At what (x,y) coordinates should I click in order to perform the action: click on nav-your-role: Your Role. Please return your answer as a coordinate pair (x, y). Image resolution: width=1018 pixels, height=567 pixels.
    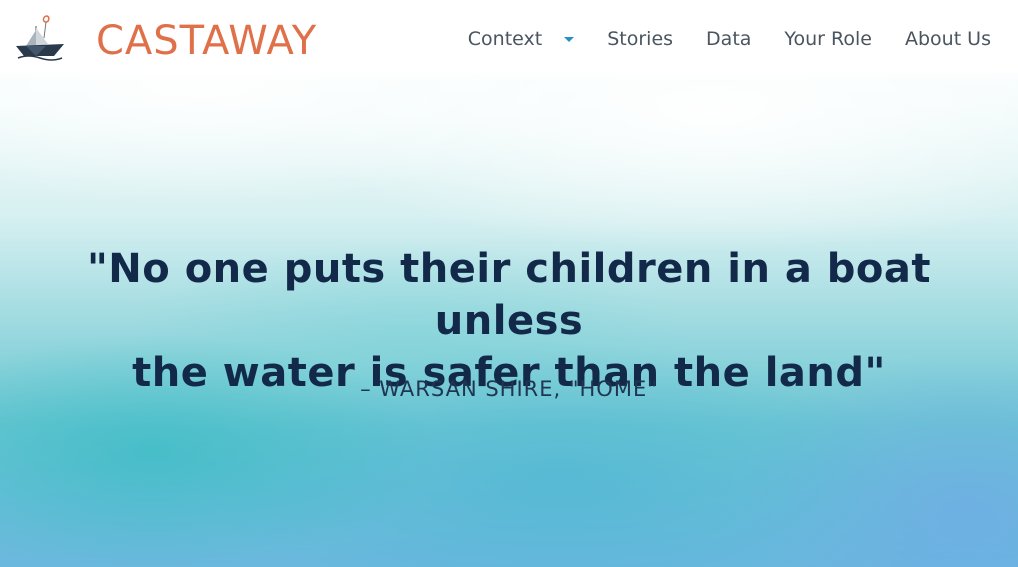
    Looking at the image, I should click on (828, 39).